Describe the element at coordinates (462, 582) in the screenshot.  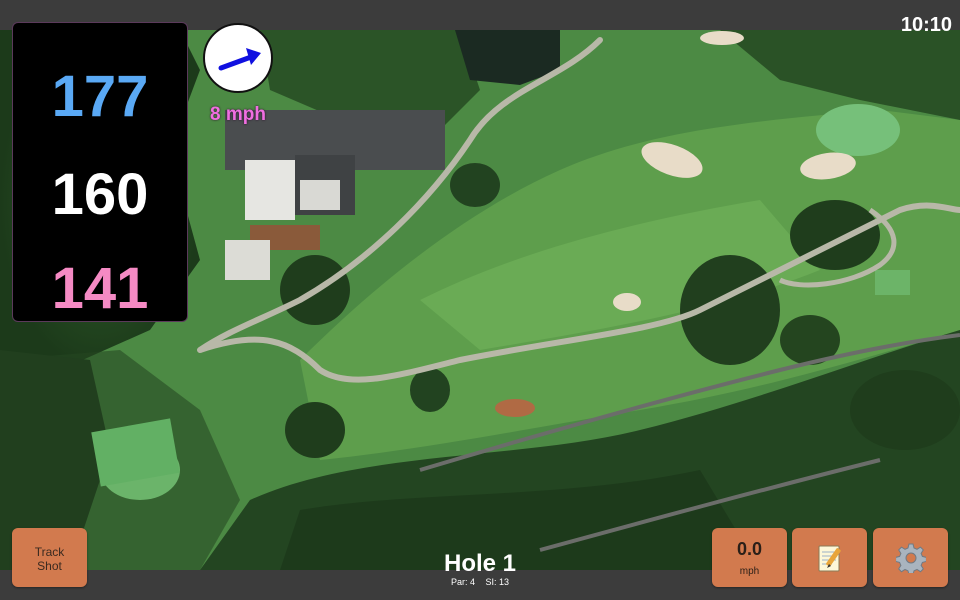
I see `par-label: Par: 4` at that location.